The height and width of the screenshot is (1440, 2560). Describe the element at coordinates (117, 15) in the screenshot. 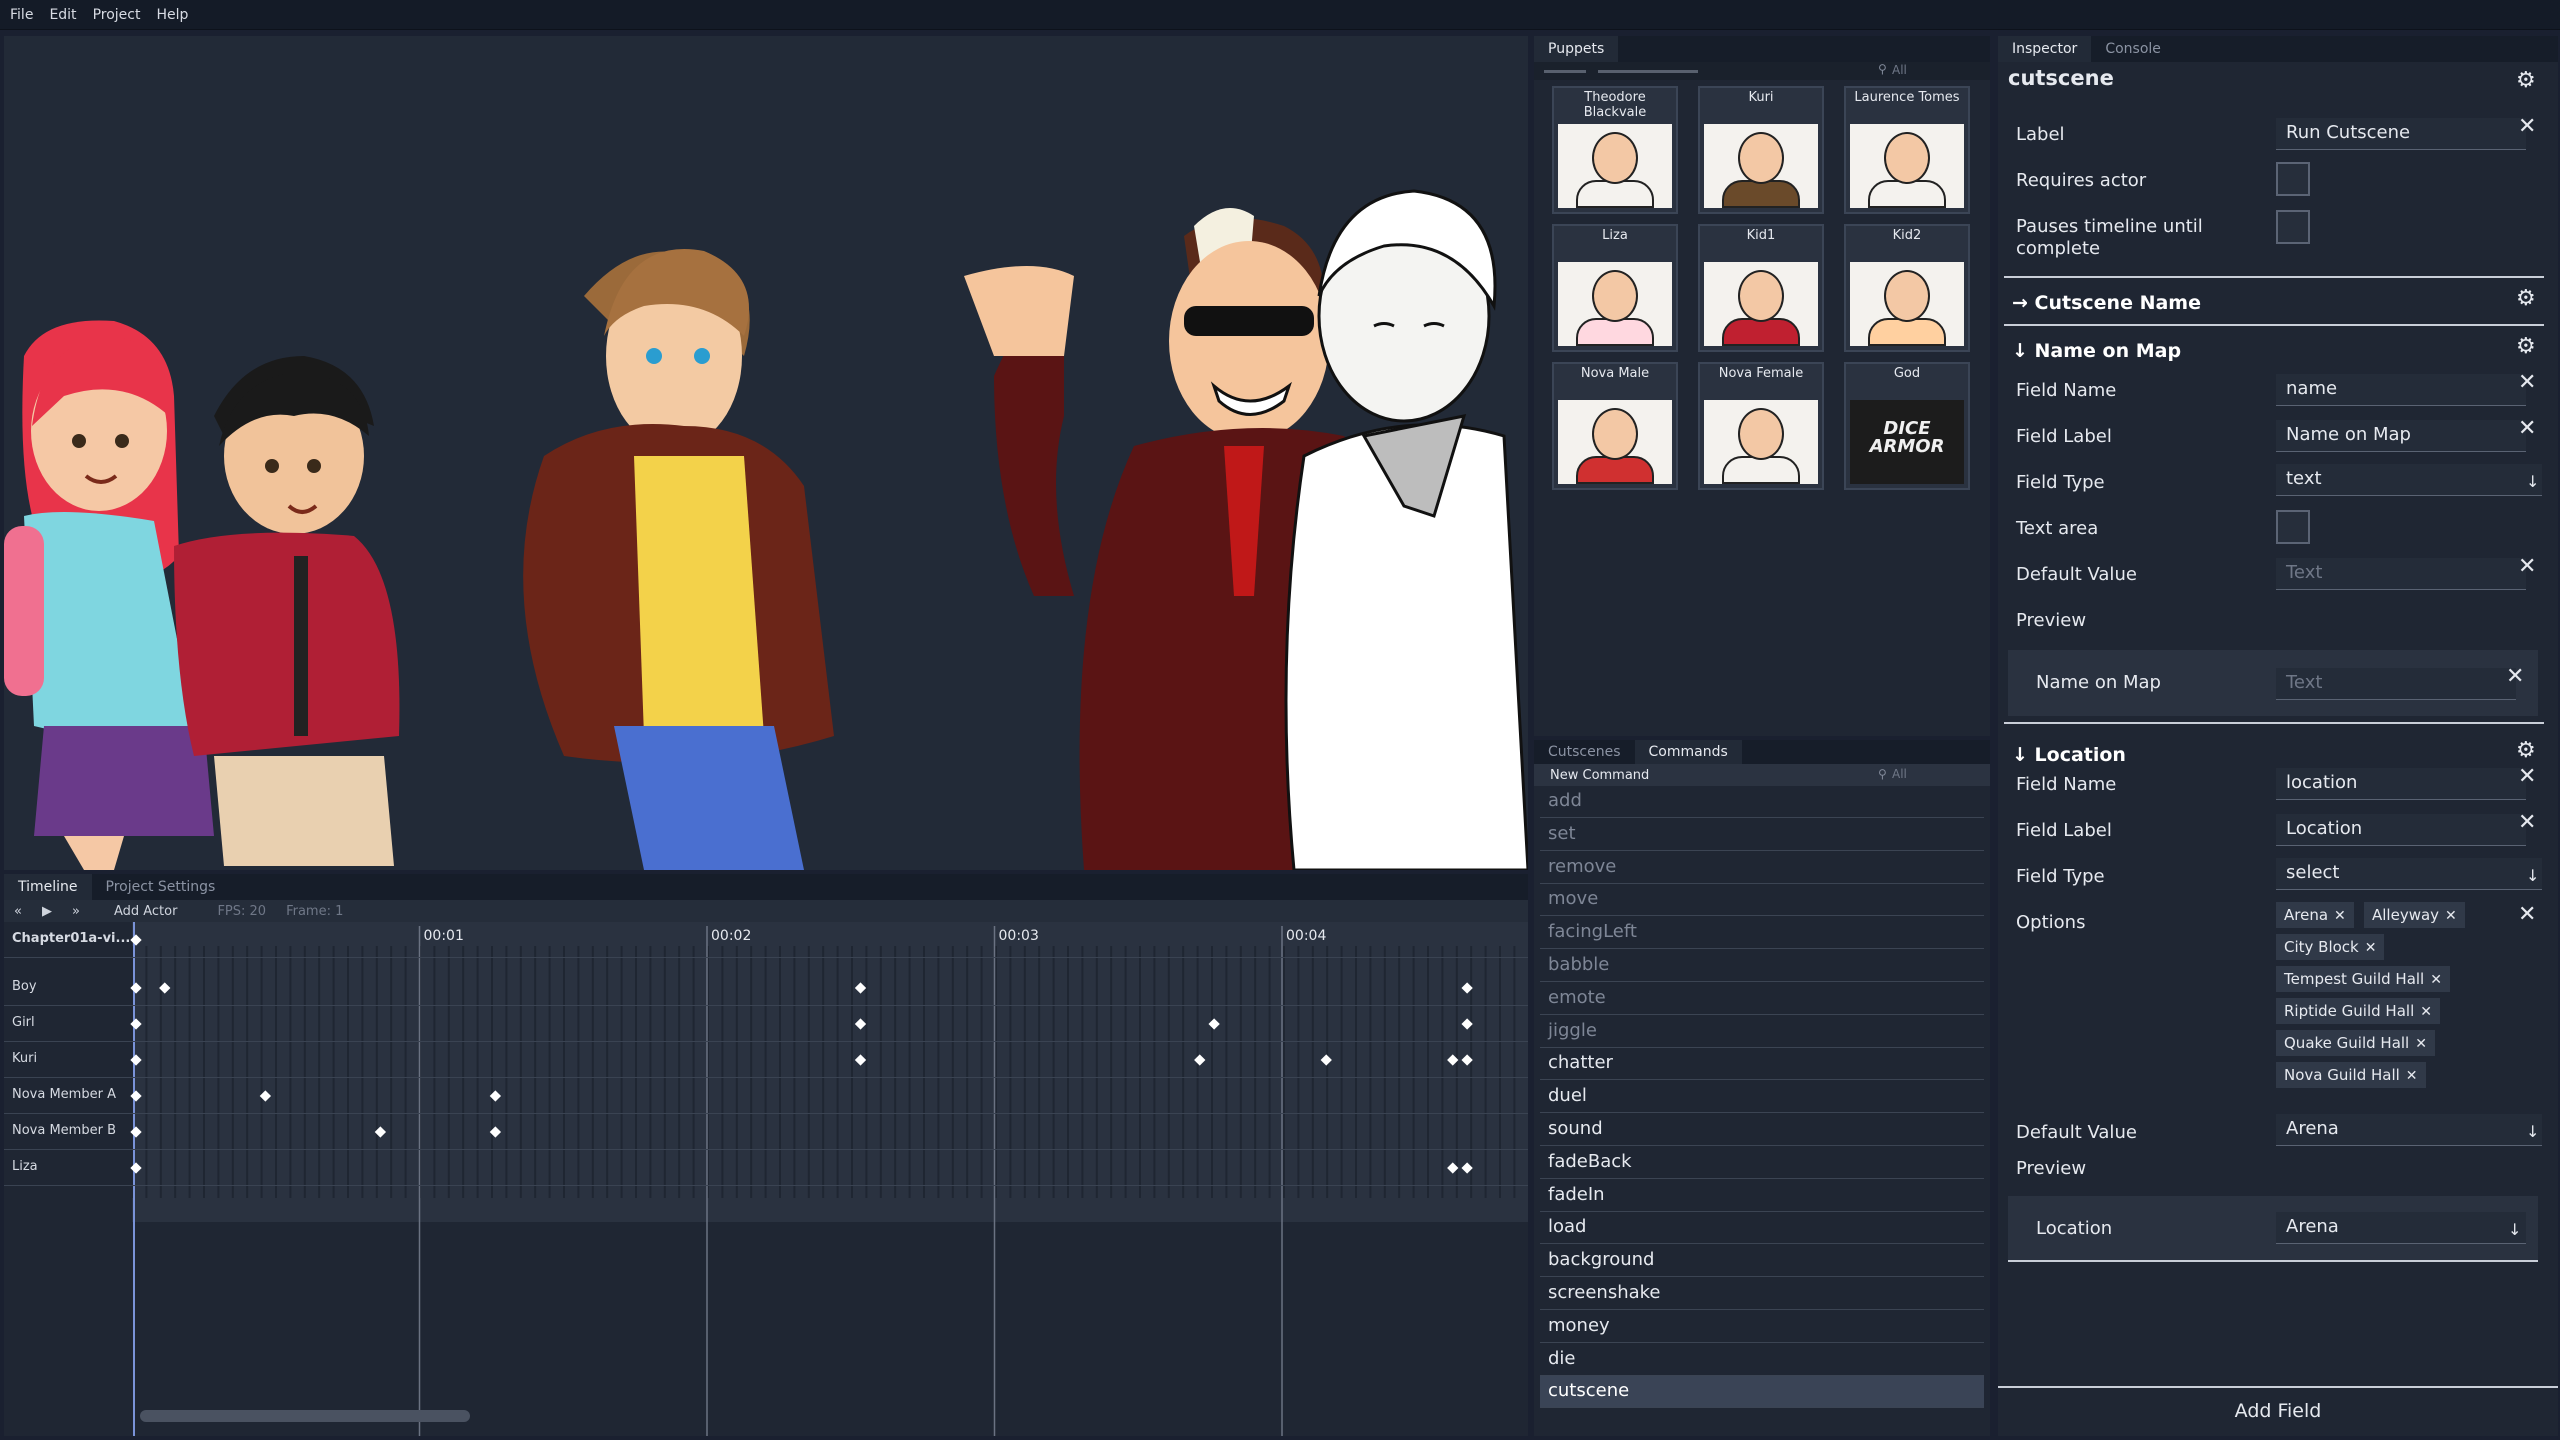

I see `menu-project: Project` at that location.